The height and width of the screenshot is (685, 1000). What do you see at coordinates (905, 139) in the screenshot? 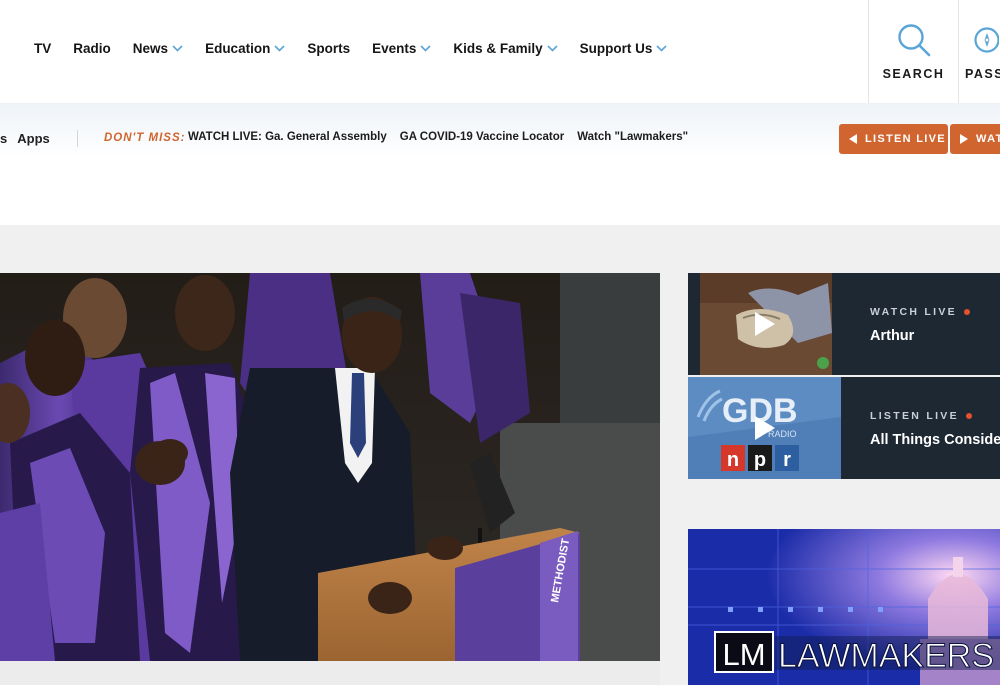
I see `listen-live-label: LISTEN LIVE` at bounding box center [905, 139].